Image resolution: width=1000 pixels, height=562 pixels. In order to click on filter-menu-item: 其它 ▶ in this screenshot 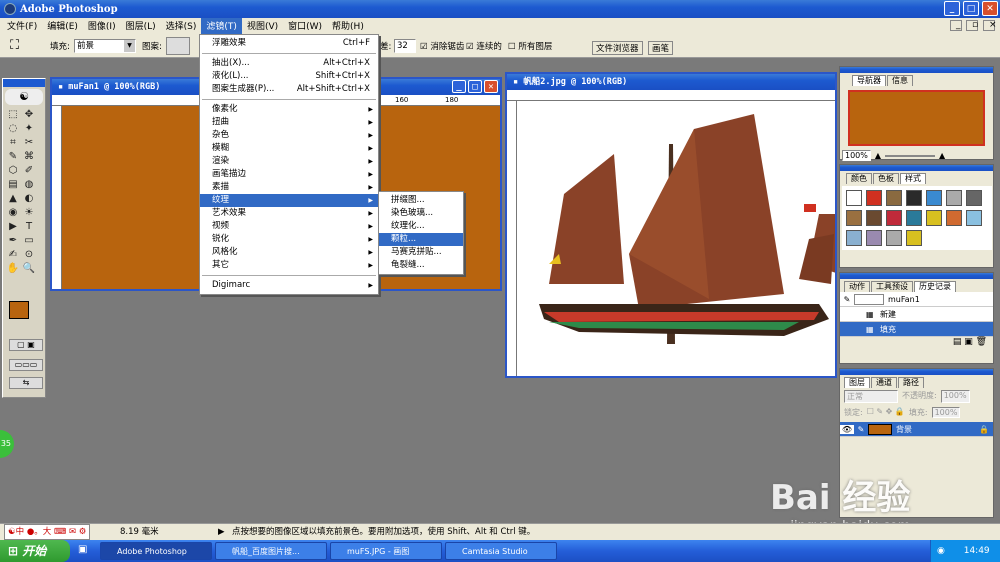, I will do `click(289, 265)`.